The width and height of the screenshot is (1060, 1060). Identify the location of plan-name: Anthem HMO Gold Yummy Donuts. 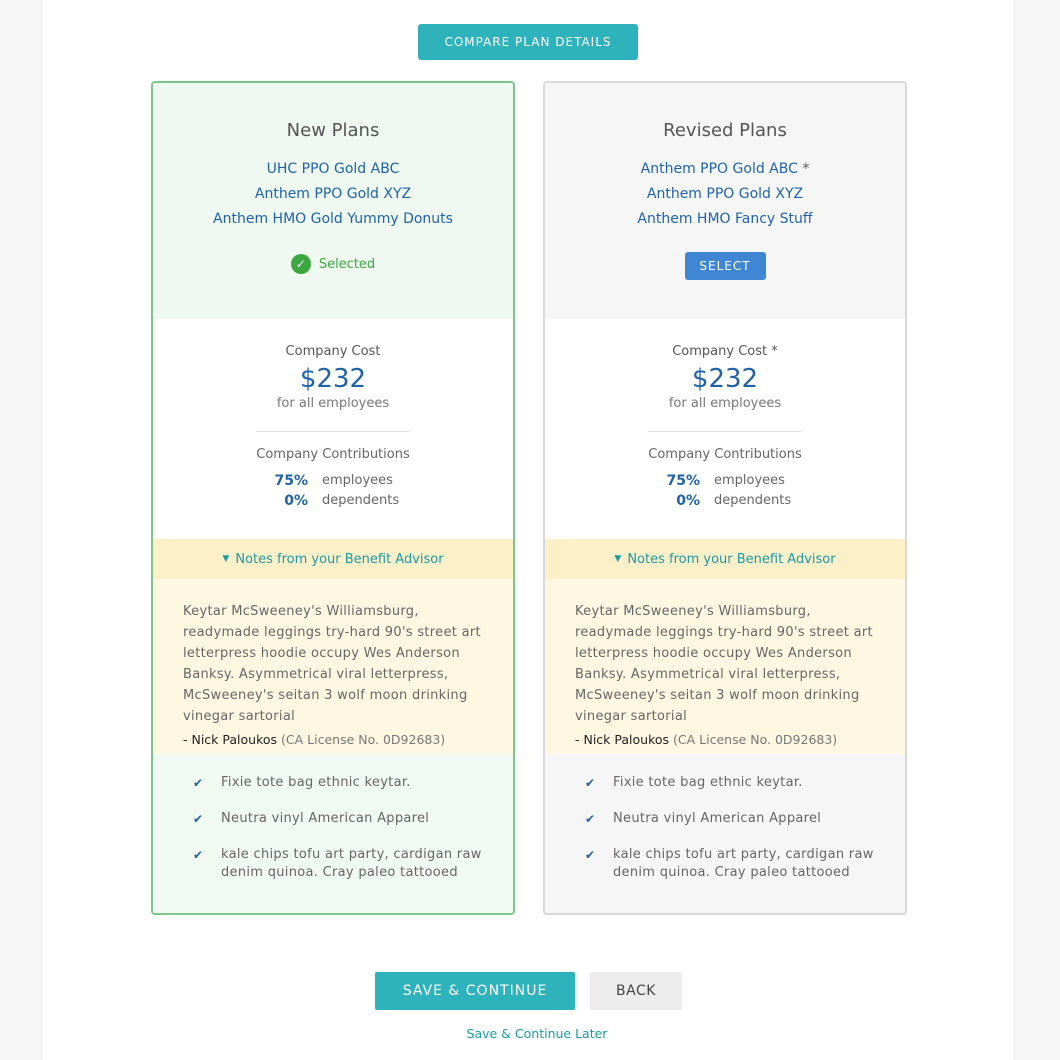
(333, 219).